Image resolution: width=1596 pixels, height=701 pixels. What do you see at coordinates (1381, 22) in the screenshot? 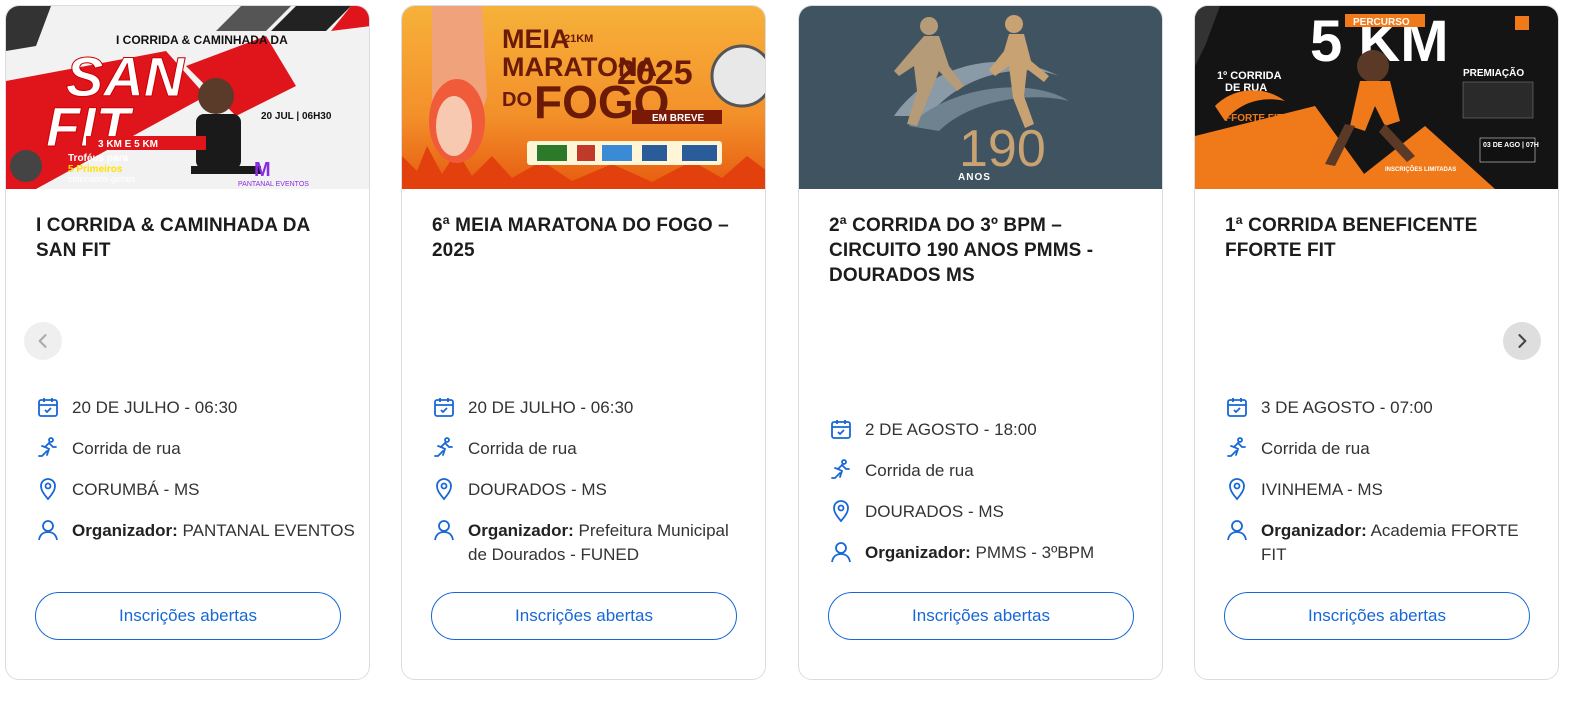
I see `svg-text: PERCURSO` at bounding box center [1381, 22].